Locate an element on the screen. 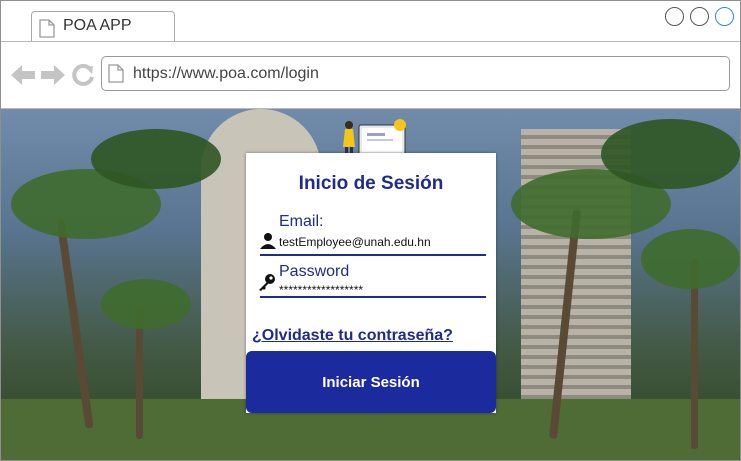 The width and height of the screenshot is (741, 461). palm-trunk is located at coordinates (75, 324).